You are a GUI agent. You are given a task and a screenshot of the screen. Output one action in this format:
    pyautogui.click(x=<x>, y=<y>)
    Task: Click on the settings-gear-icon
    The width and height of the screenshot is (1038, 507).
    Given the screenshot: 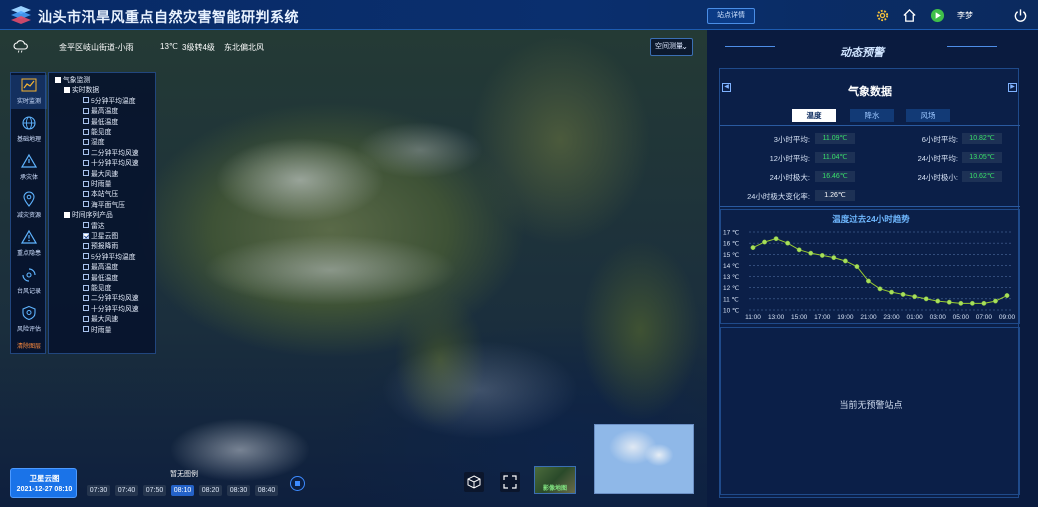 What is the action you would take?
    pyautogui.click(x=882, y=15)
    